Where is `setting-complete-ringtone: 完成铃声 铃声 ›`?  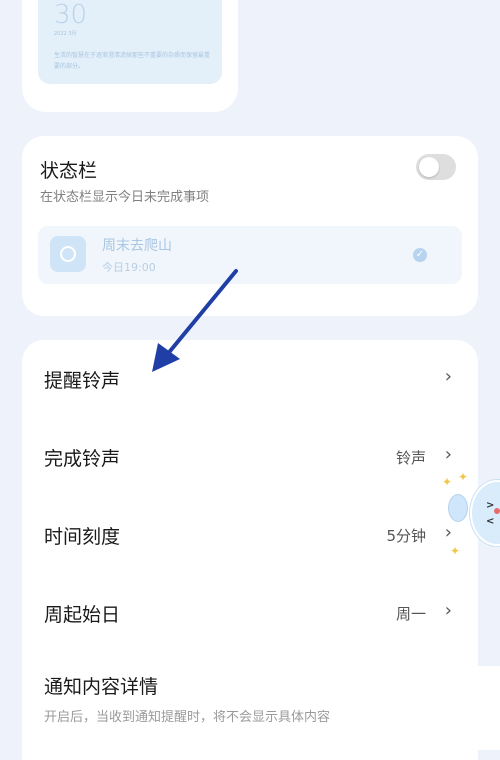
setting-complete-ringtone: 完成铃声 铃声 › is located at coordinates (250, 457).